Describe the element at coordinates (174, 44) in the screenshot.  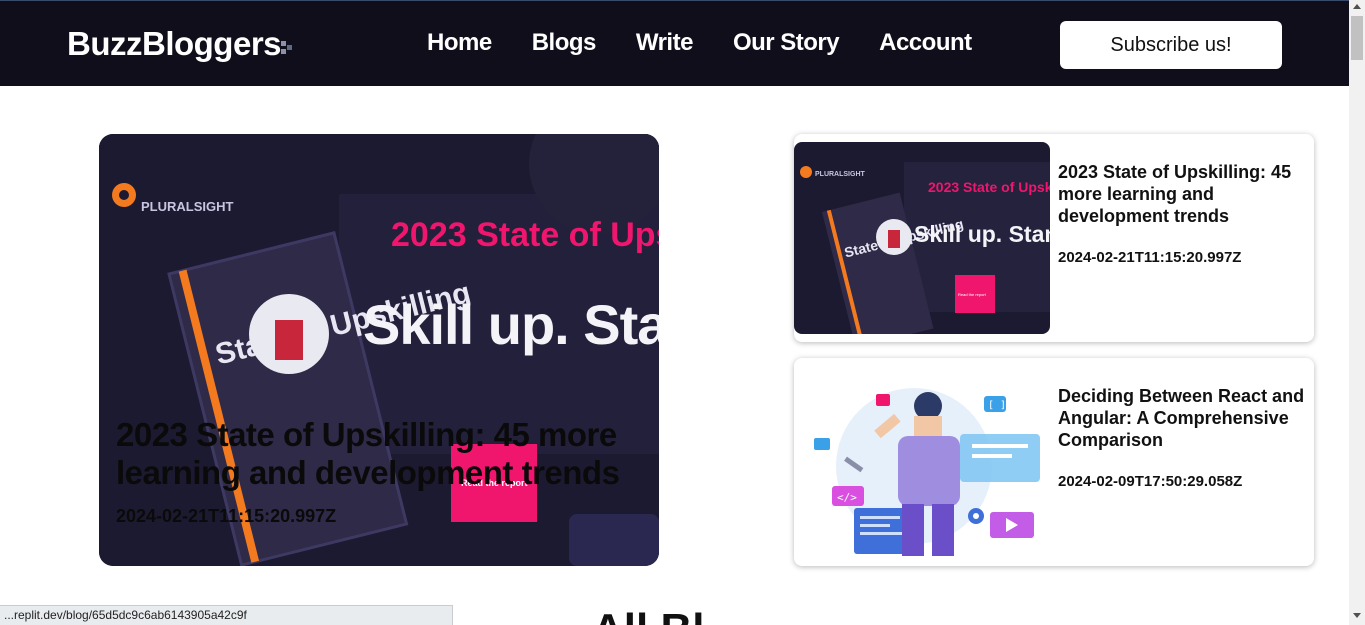
I see `brand-logo-text: BuzzBloggers` at that location.